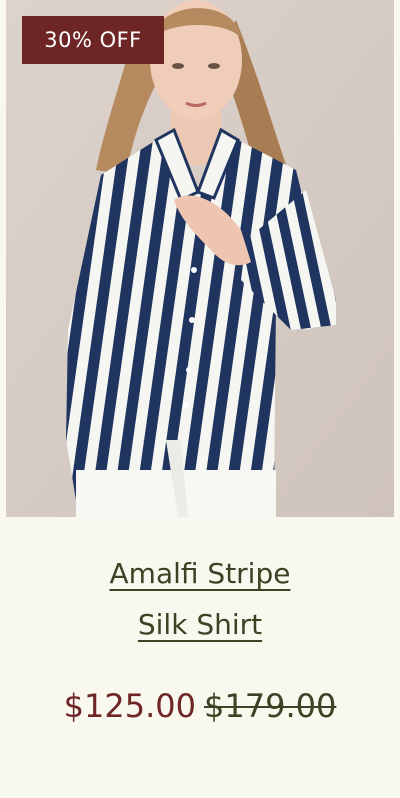  What do you see at coordinates (270, 706) in the screenshot?
I see `original-price: $179.00` at bounding box center [270, 706].